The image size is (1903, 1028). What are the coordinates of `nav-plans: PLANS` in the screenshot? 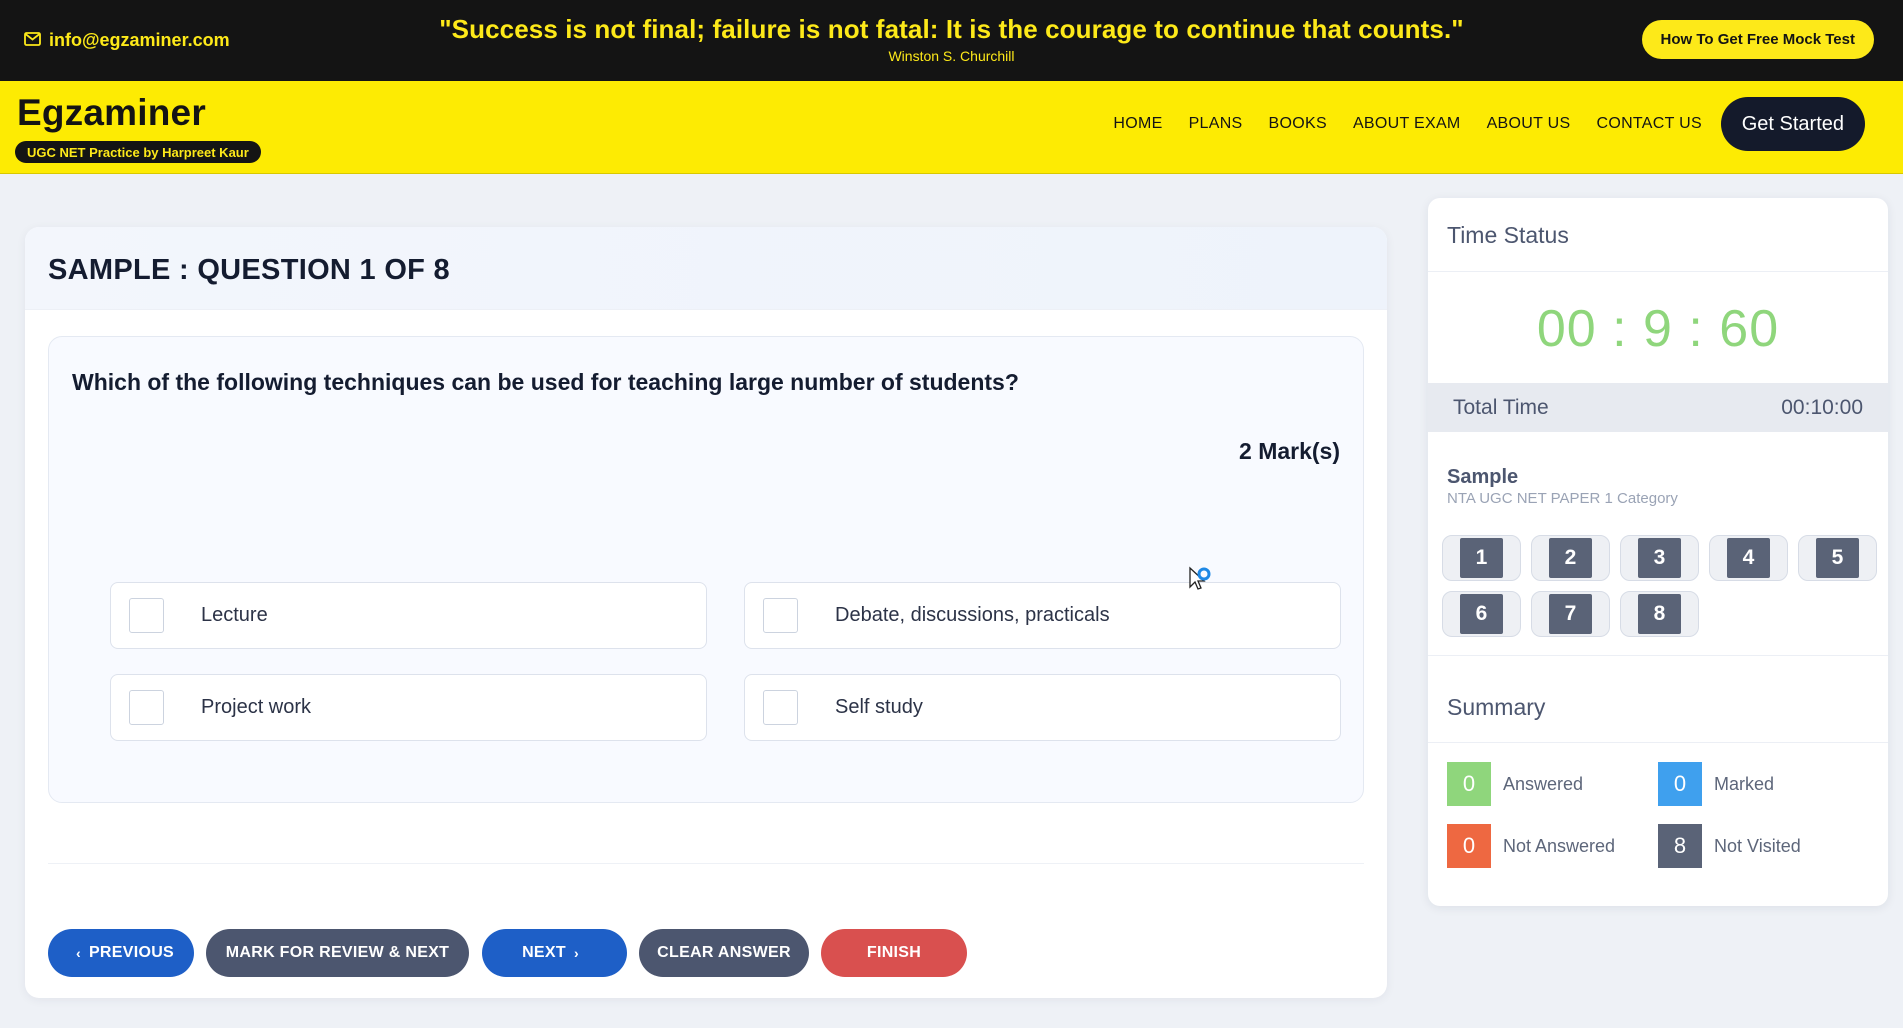 It's located at (1216, 124).